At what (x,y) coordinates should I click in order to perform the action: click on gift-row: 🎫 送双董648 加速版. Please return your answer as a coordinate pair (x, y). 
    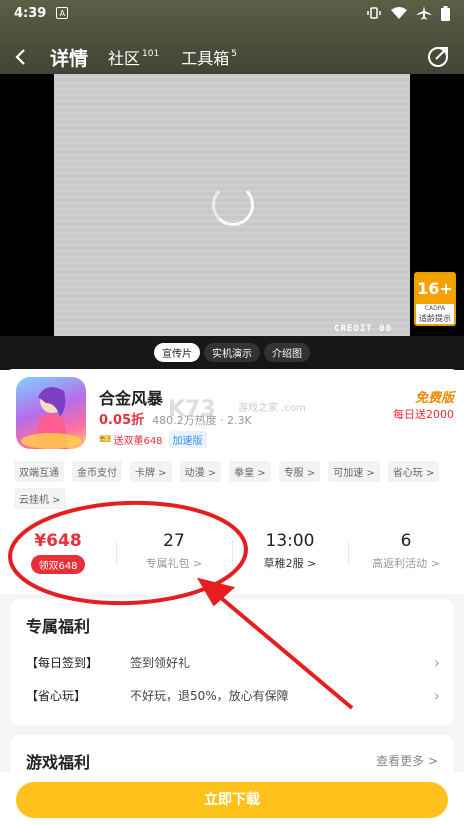
    Looking at the image, I should click on (153, 439).